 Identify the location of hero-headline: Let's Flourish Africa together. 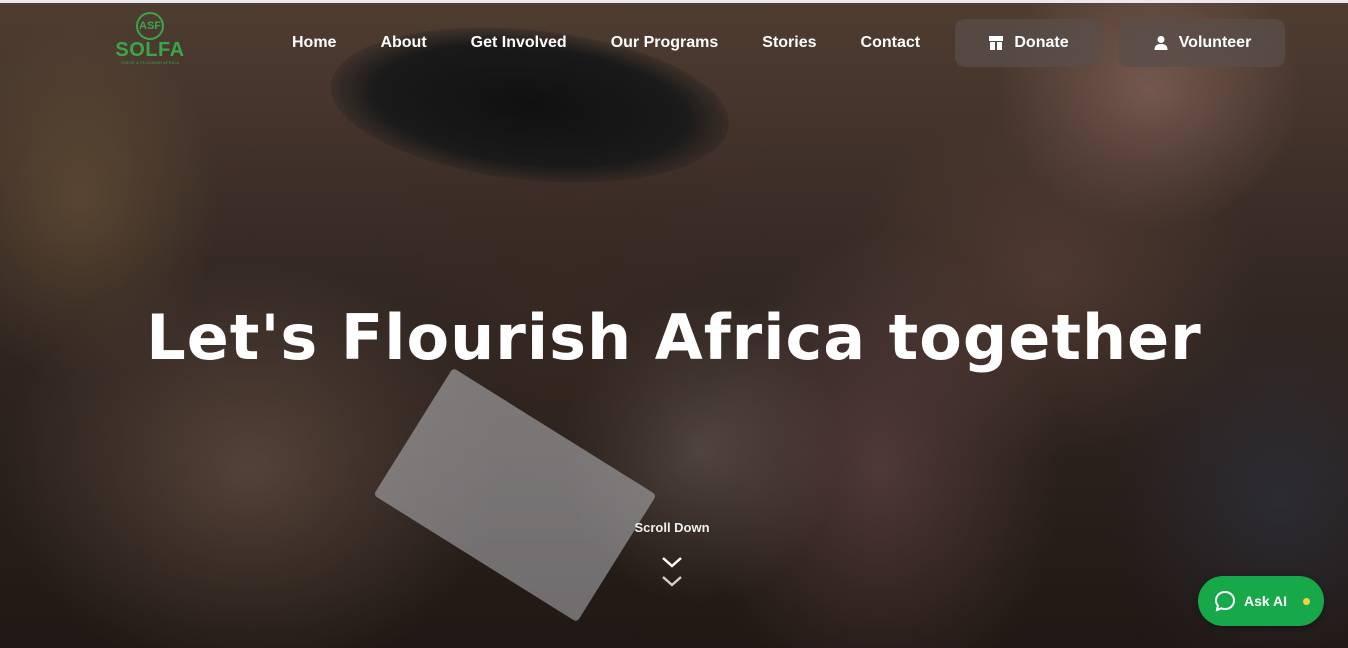
(674, 337).